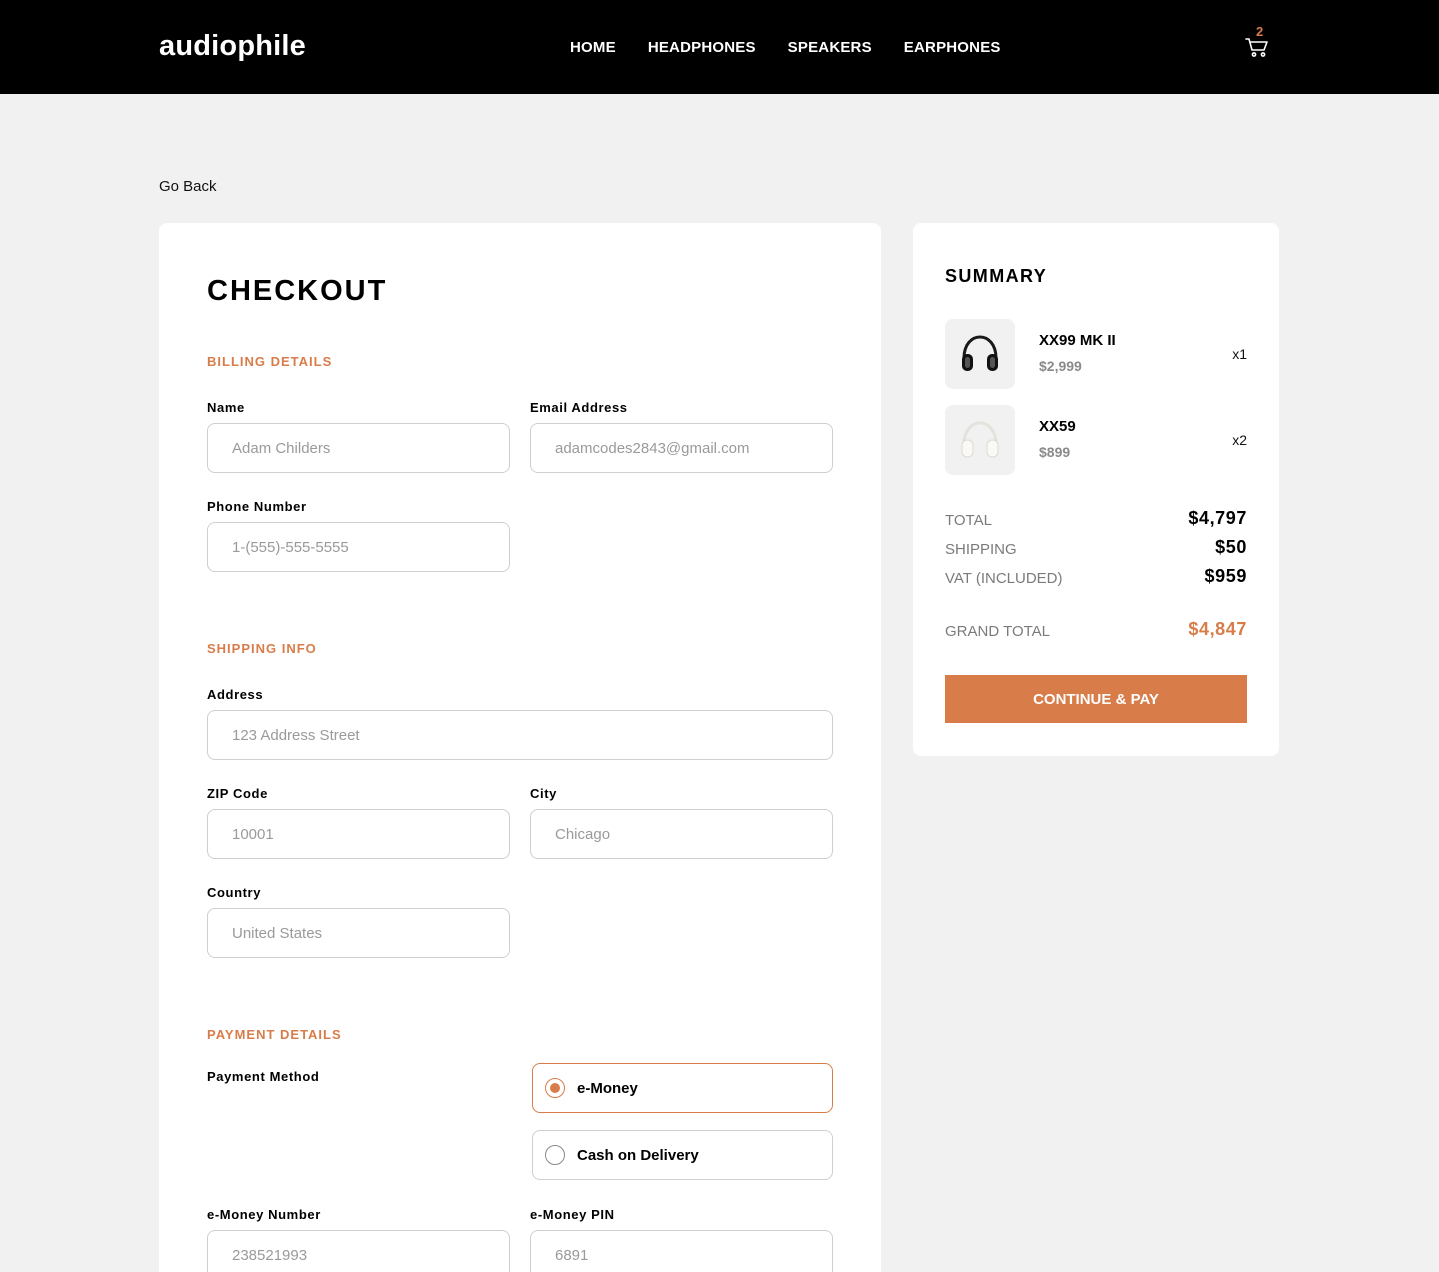 This screenshot has width=1439, height=1272. What do you see at coordinates (297, 291) in the screenshot?
I see `page-title: CHECKOUT` at bounding box center [297, 291].